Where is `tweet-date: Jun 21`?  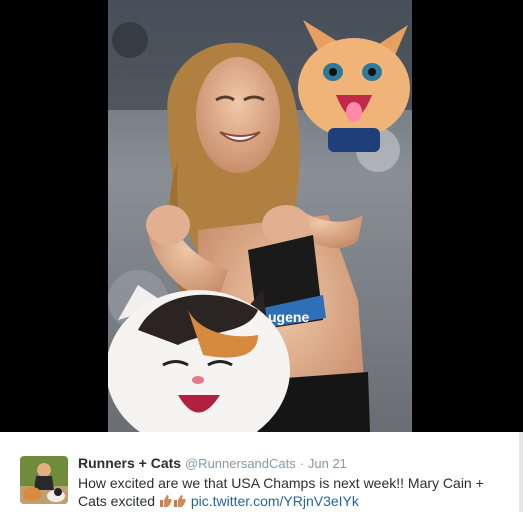 tweet-date: Jun 21 is located at coordinates (327, 463).